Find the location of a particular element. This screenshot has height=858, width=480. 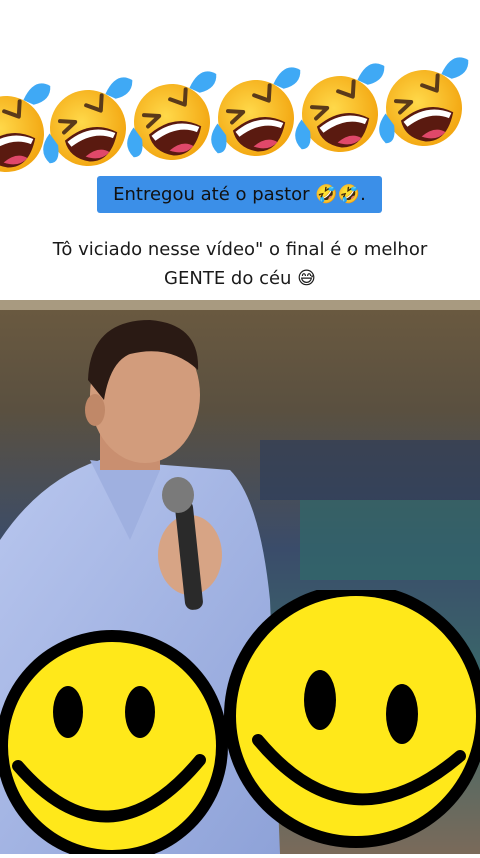

caption-text: Entregou até o pastor is located at coordinates (211, 194).